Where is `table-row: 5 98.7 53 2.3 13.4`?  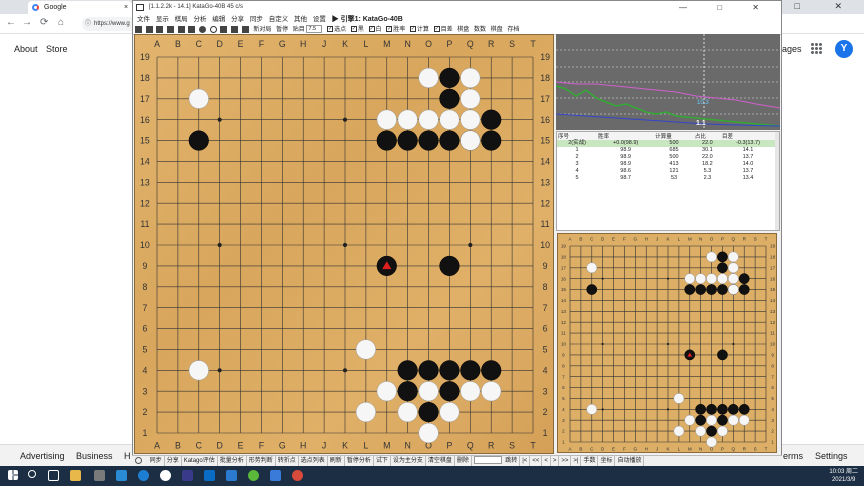
table-row: 5 98.7 53 2.3 13.4 is located at coordinates (666, 178).